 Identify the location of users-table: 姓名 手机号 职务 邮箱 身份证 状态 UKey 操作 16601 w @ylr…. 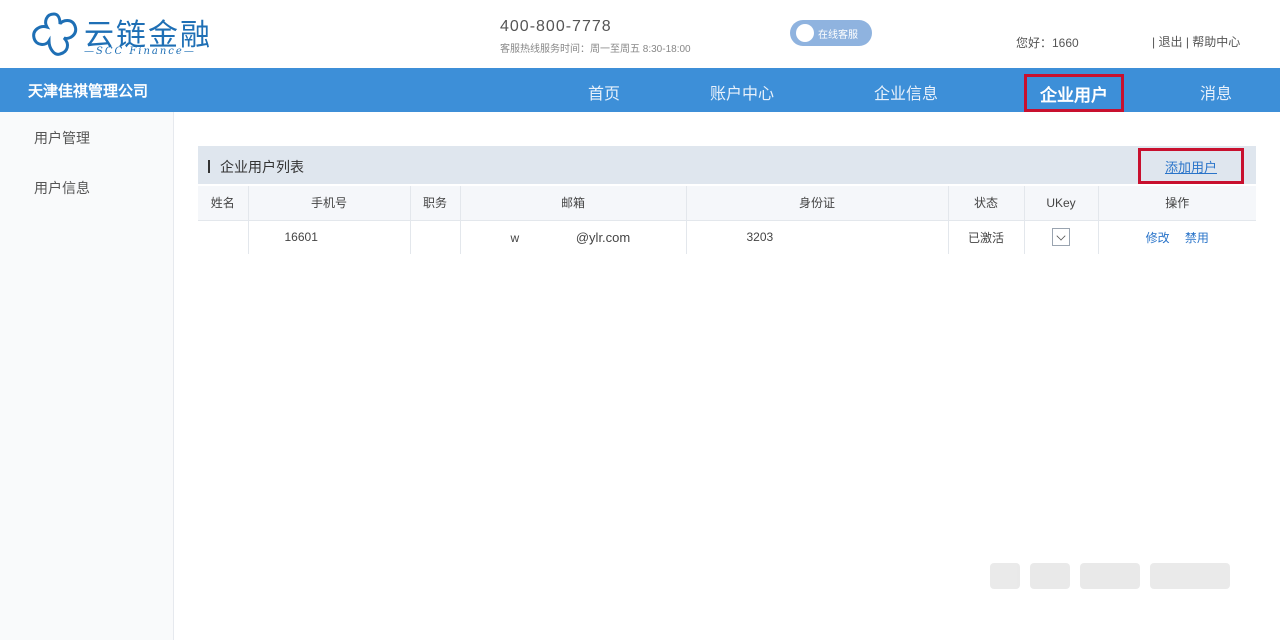
(727, 220).